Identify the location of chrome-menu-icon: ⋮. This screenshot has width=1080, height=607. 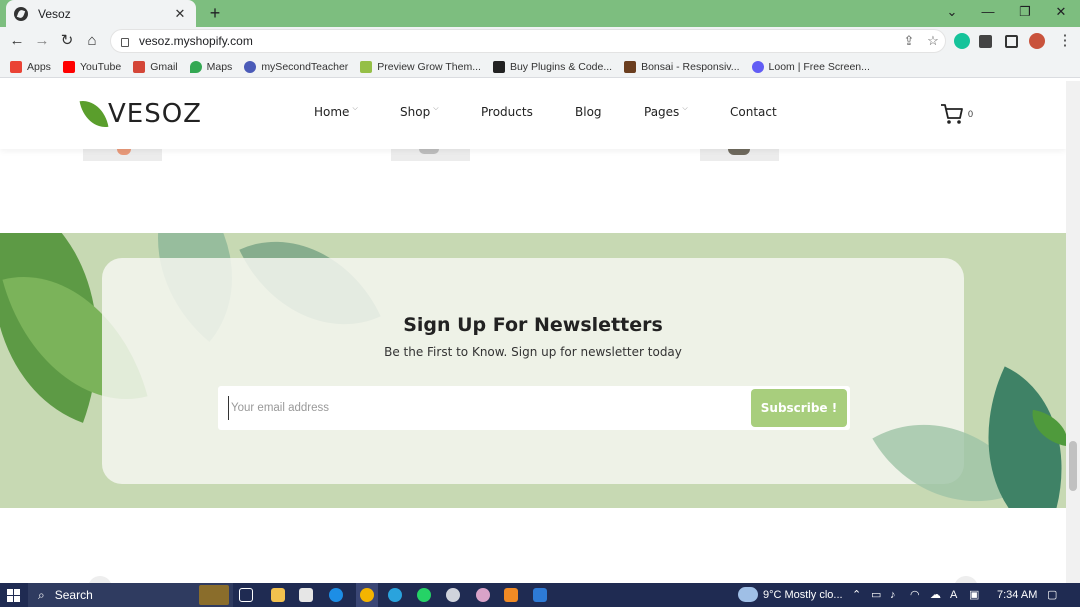
(1065, 41).